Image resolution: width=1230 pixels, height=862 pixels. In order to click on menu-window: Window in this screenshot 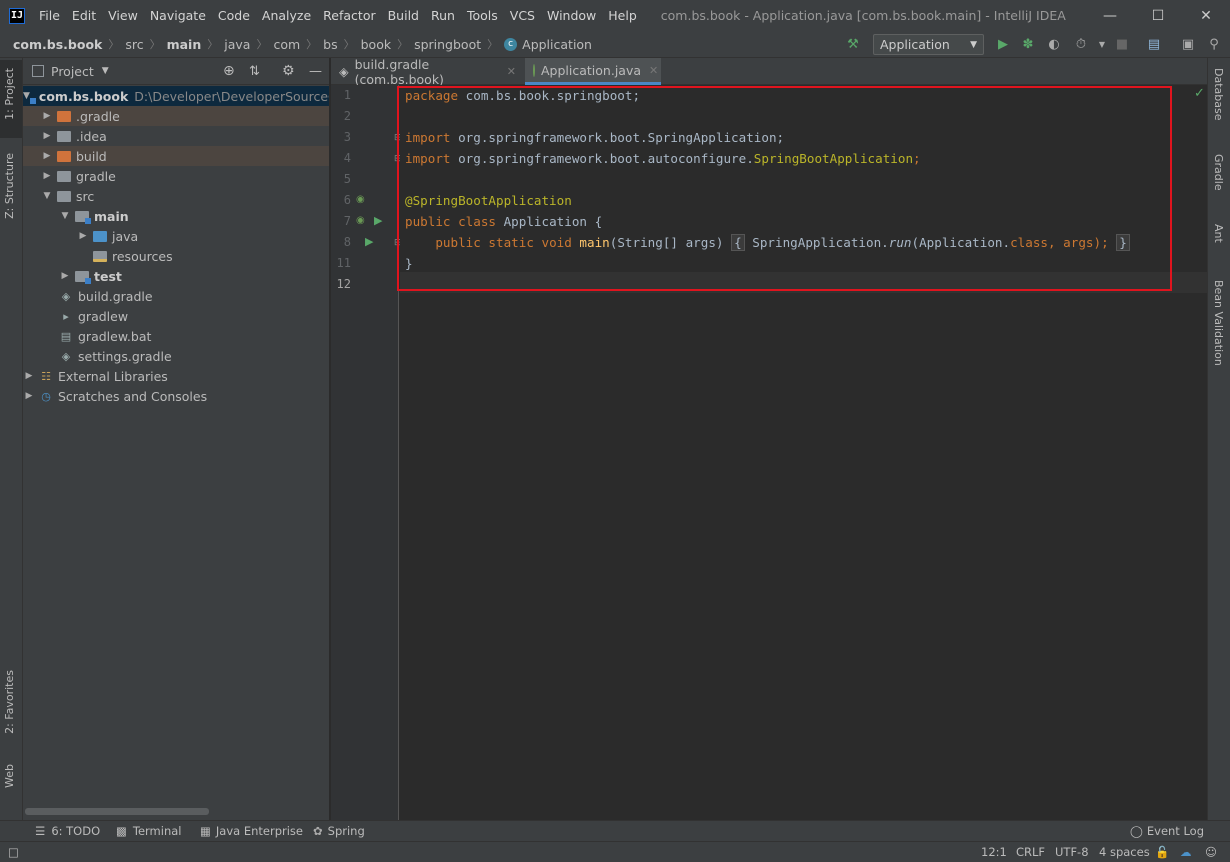, I will do `click(571, 15)`.